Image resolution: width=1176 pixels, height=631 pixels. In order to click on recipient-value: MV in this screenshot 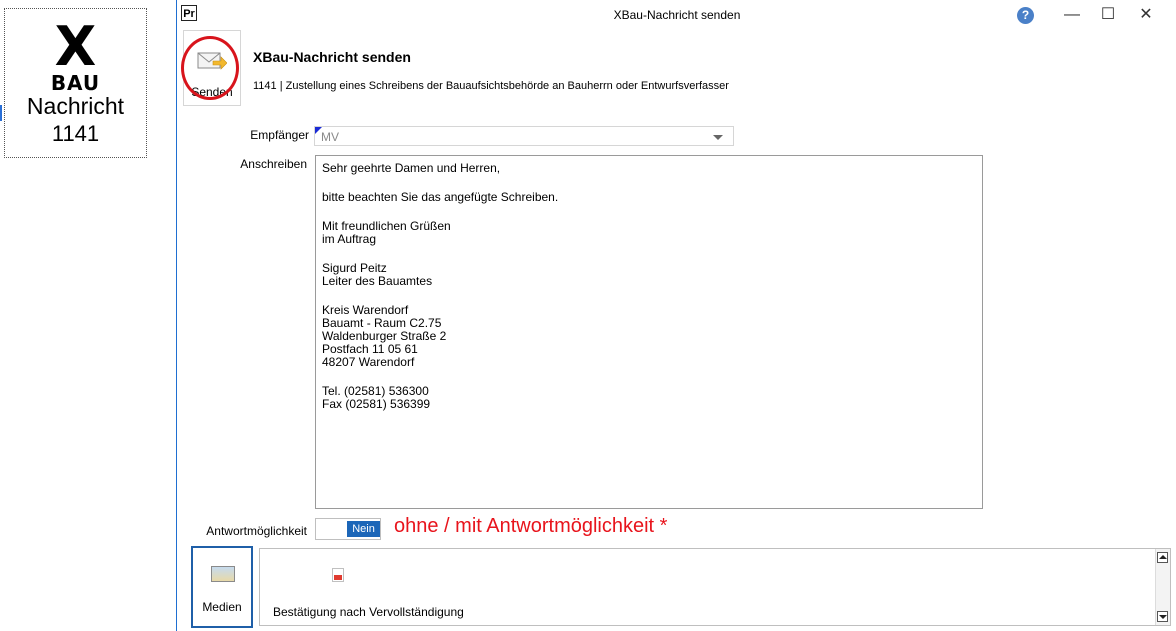, I will do `click(330, 137)`.